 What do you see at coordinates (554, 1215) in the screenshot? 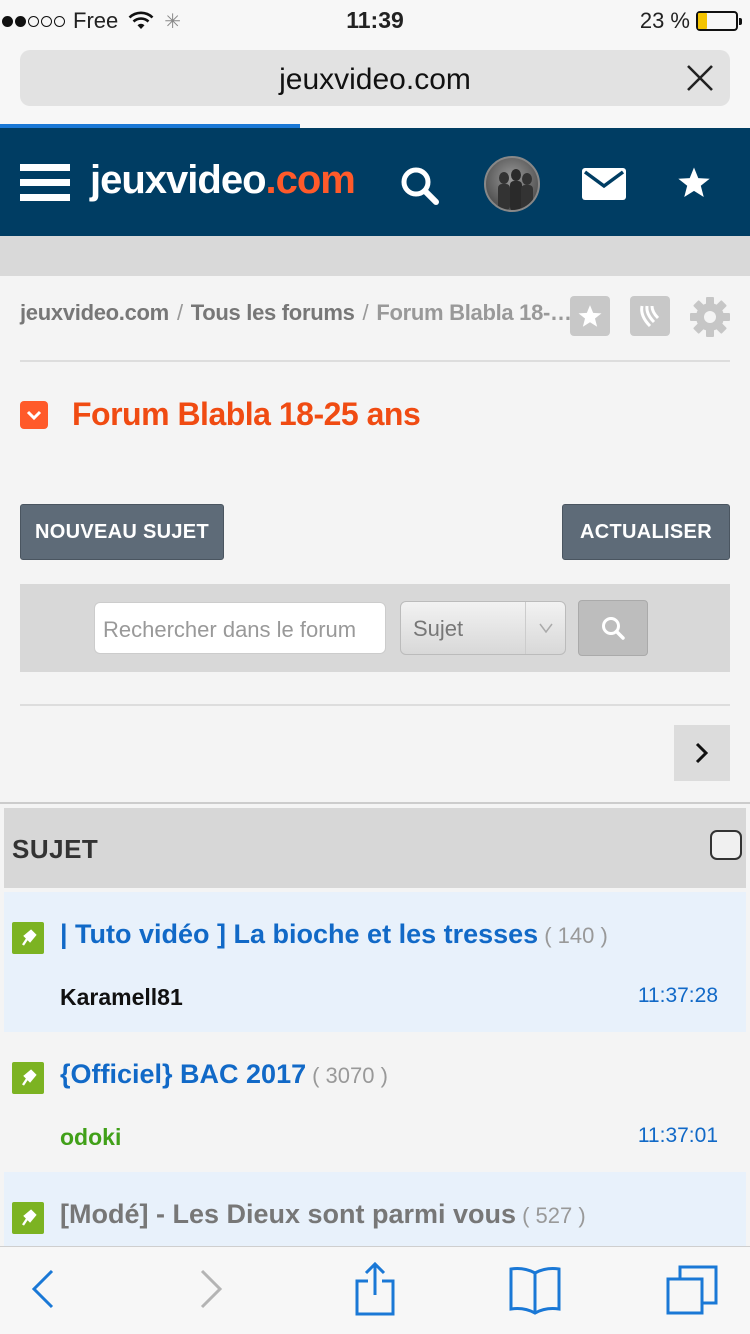
I see `topic-reply-count: ( 527 )` at bounding box center [554, 1215].